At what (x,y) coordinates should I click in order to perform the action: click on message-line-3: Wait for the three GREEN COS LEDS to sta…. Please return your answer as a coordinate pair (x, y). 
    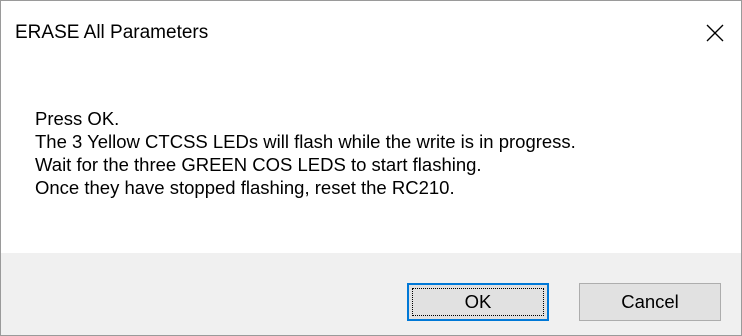
    Looking at the image, I should click on (258, 164).